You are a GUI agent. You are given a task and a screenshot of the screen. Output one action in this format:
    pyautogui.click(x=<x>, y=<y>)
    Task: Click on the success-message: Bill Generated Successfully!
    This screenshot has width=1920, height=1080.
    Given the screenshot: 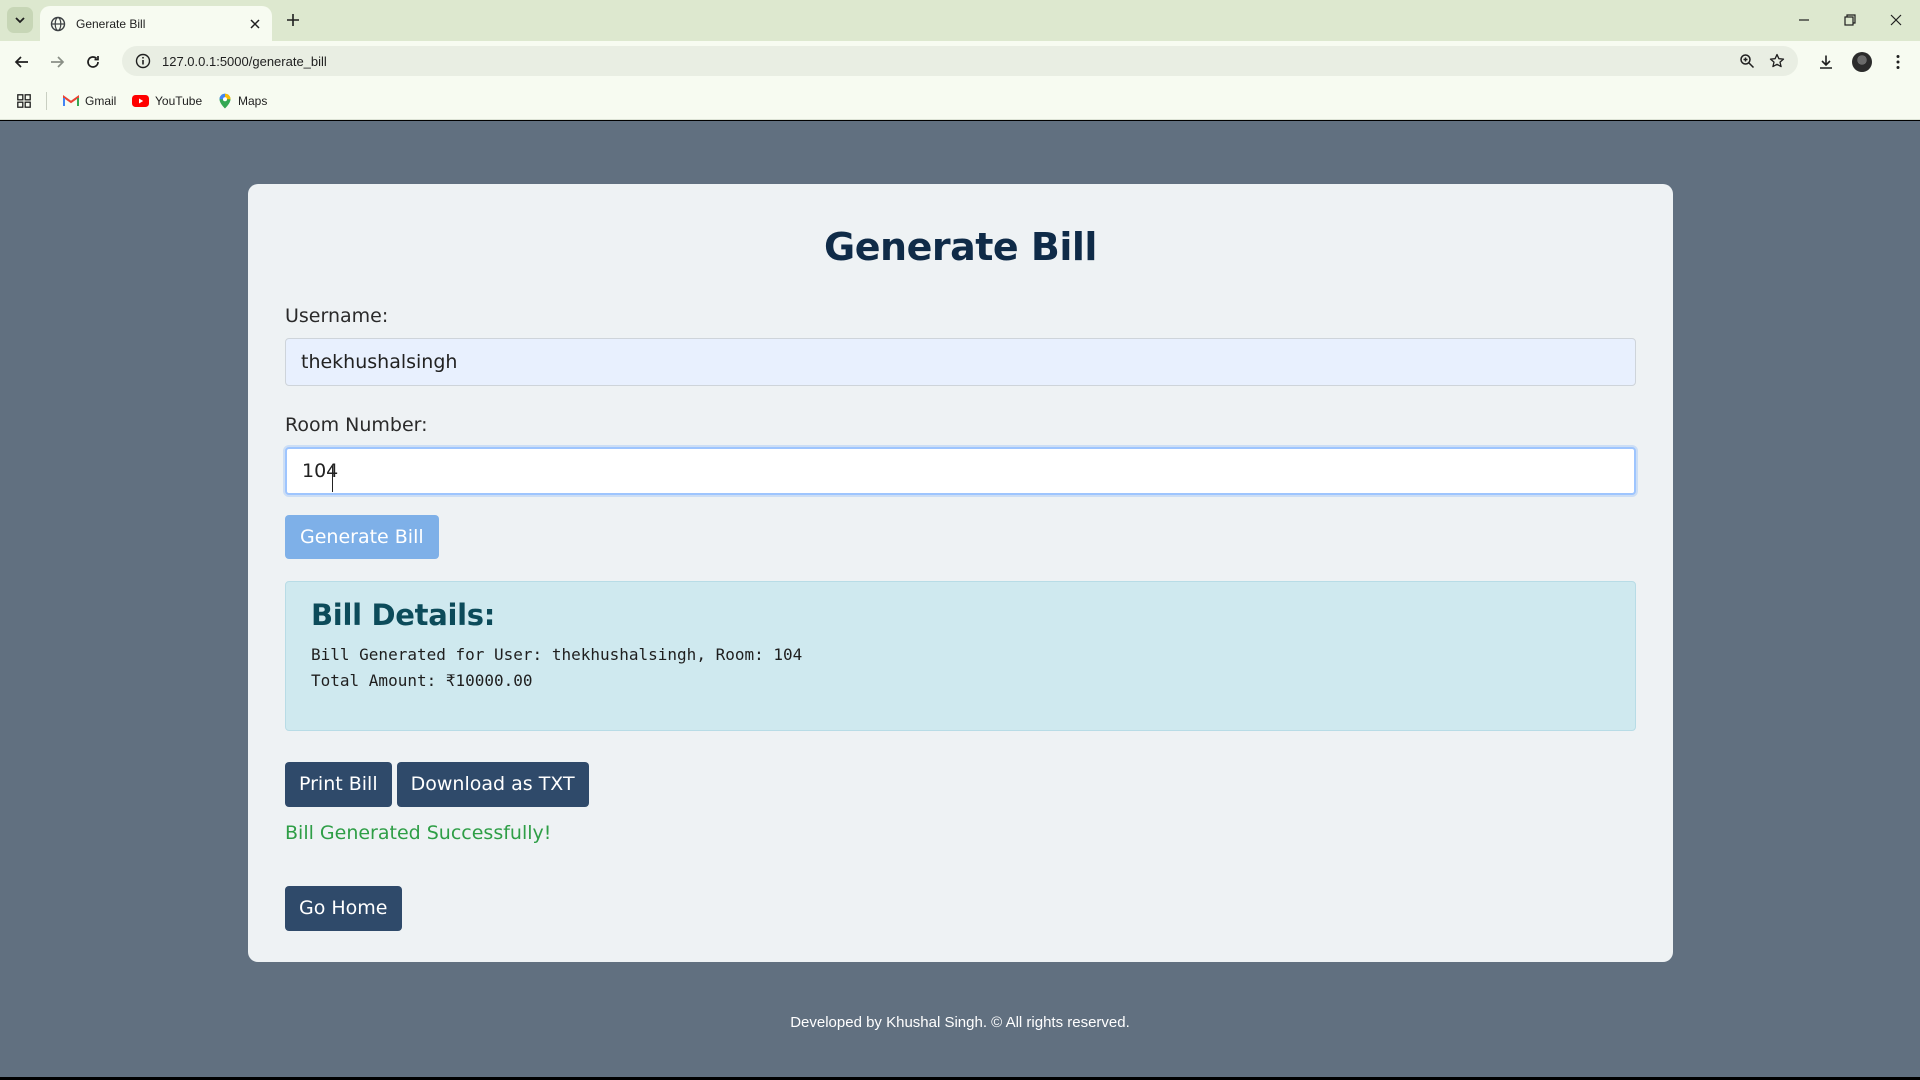 What is the action you would take?
    pyautogui.click(x=418, y=833)
    